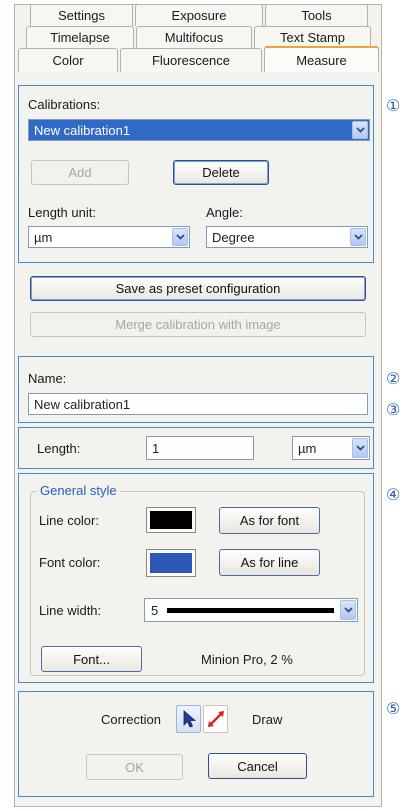 This screenshot has width=413, height=811. I want to click on save-preset-button: Save as preset configuration, so click(198, 288).